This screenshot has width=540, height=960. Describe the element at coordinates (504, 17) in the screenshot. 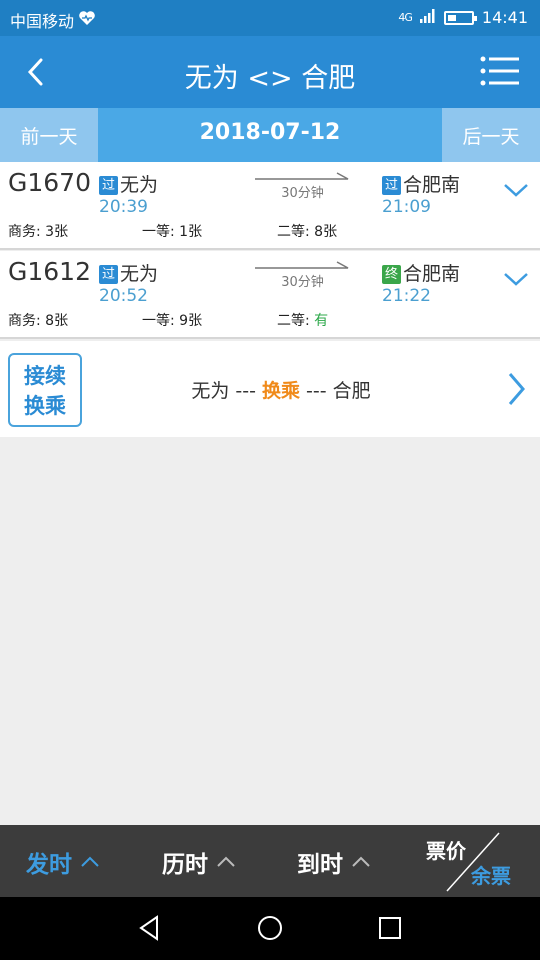

I see `clock: 14:41` at that location.